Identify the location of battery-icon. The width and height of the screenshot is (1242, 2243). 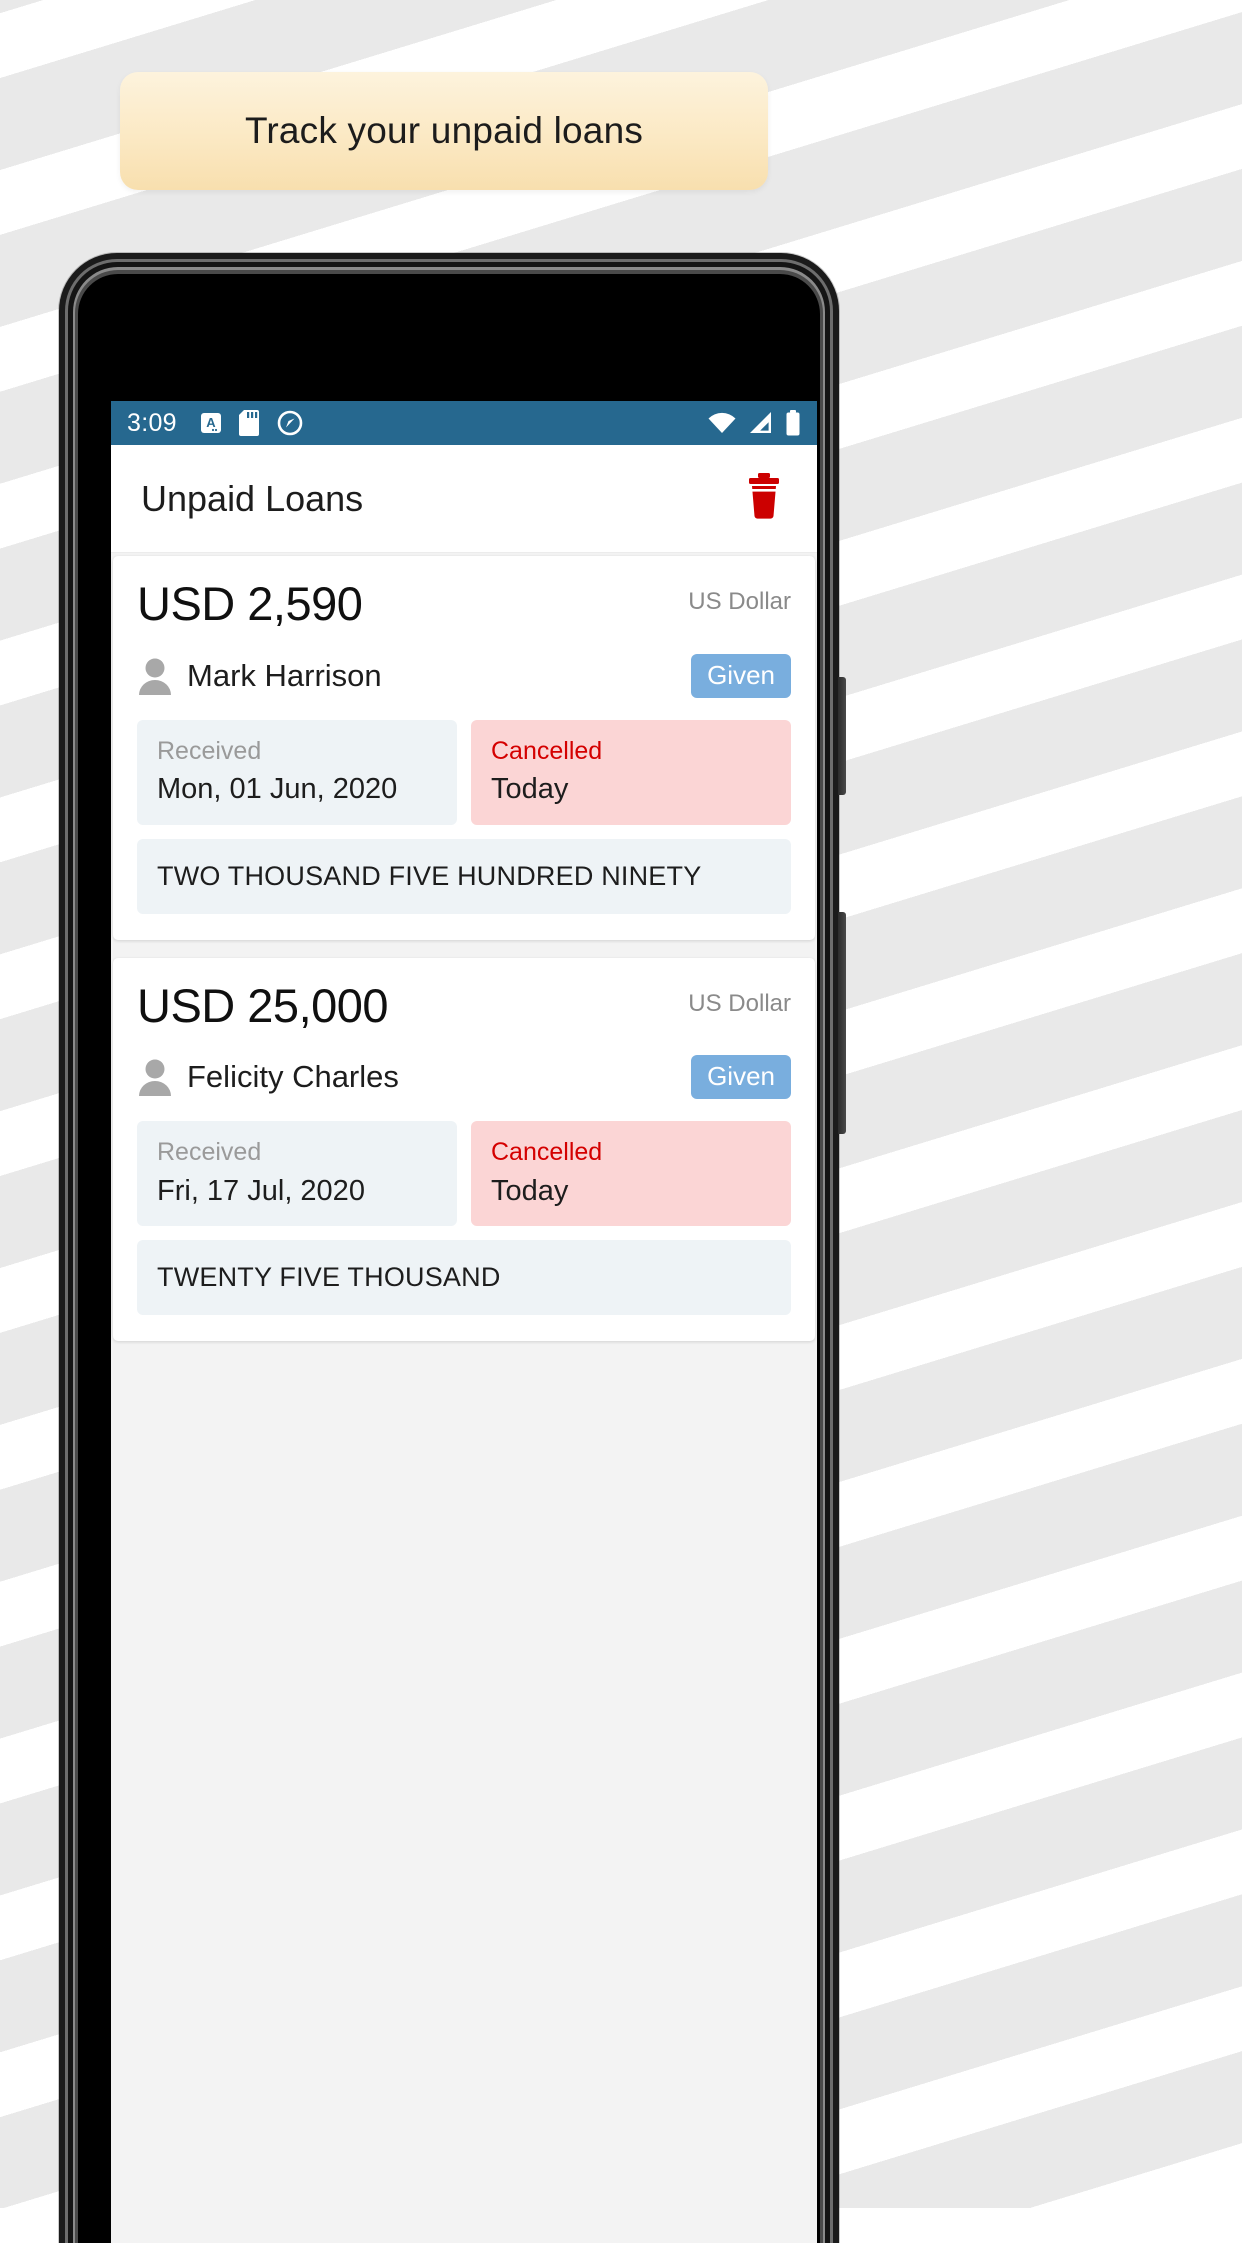
(793, 423).